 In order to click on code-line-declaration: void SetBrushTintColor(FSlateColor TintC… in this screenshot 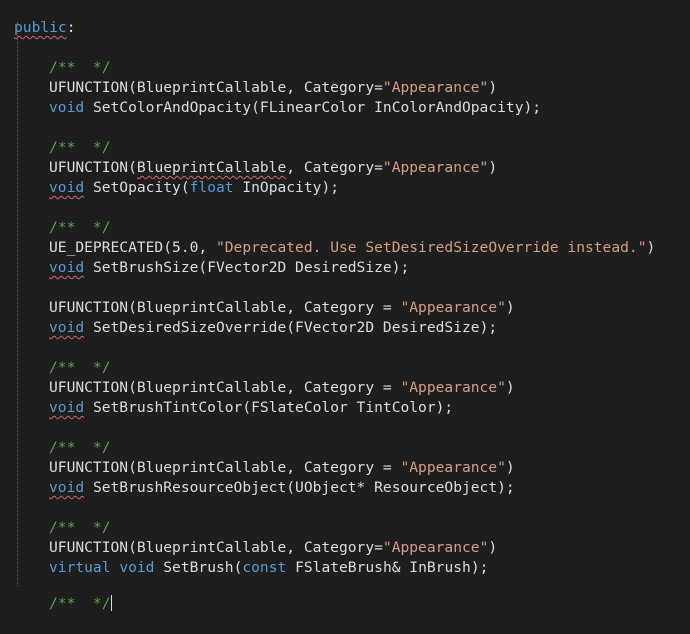, I will do `click(345, 397)`.